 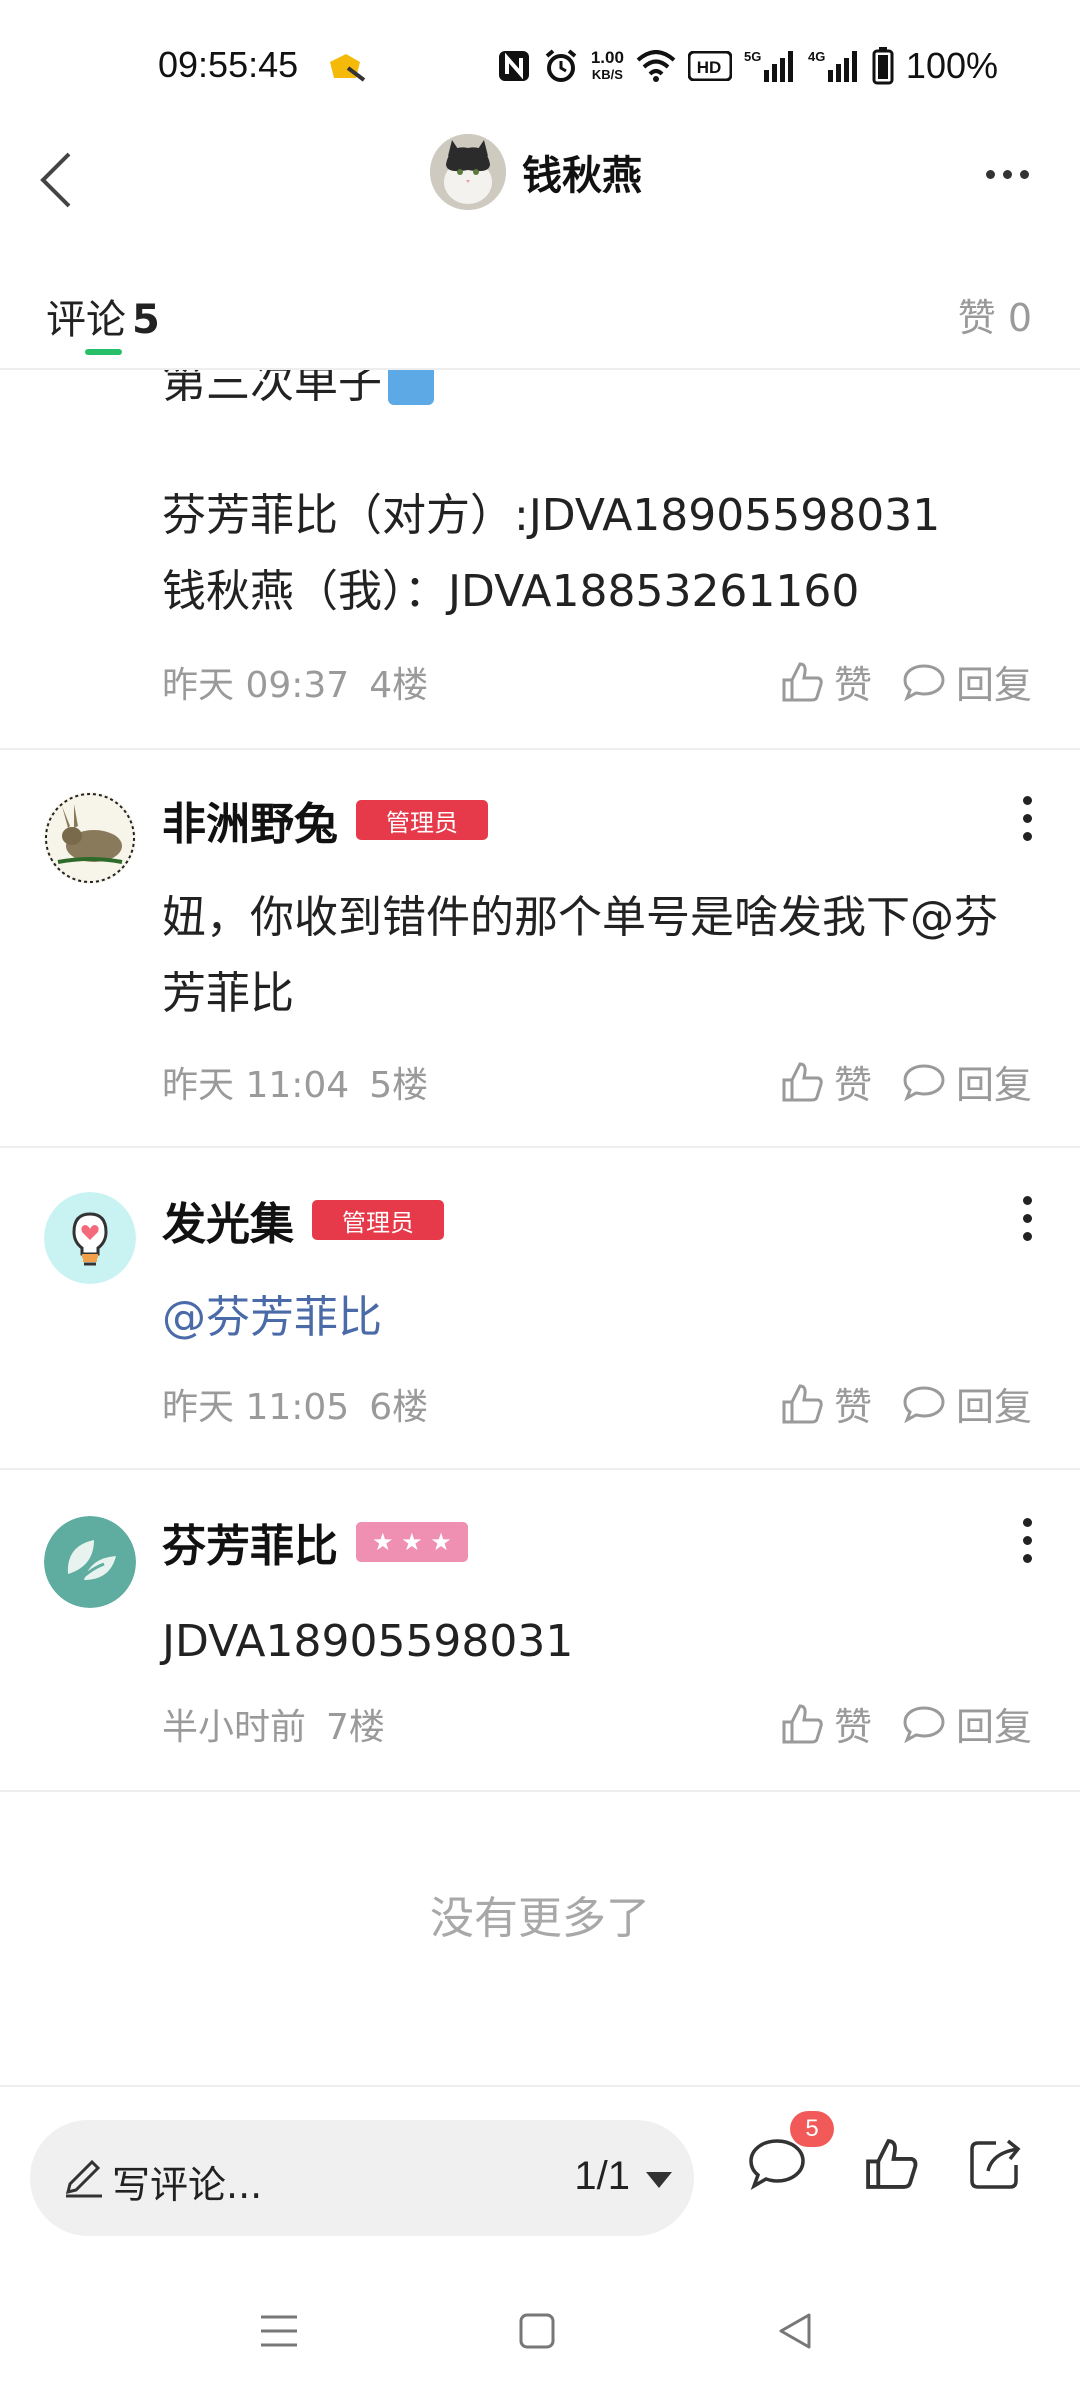 I want to click on back-nav-button, so click(x=795, y=2331).